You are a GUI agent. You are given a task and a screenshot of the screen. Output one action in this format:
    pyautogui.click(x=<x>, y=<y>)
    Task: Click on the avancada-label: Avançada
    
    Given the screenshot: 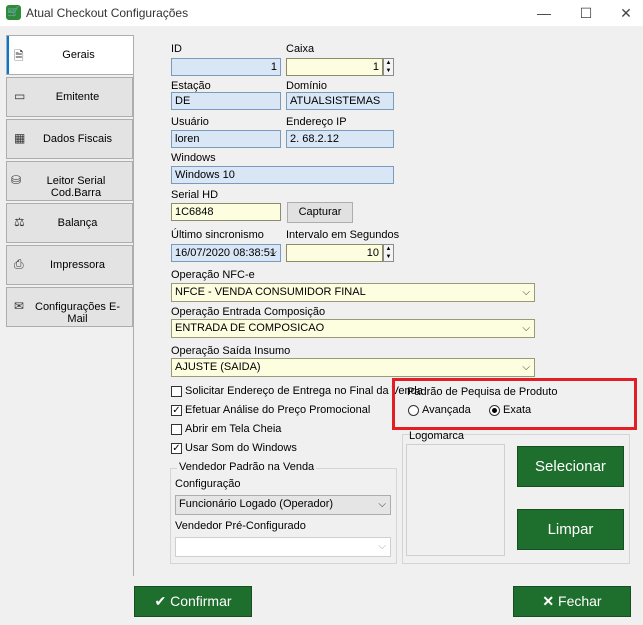 What is the action you would take?
    pyautogui.click(x=446, y=410)
    